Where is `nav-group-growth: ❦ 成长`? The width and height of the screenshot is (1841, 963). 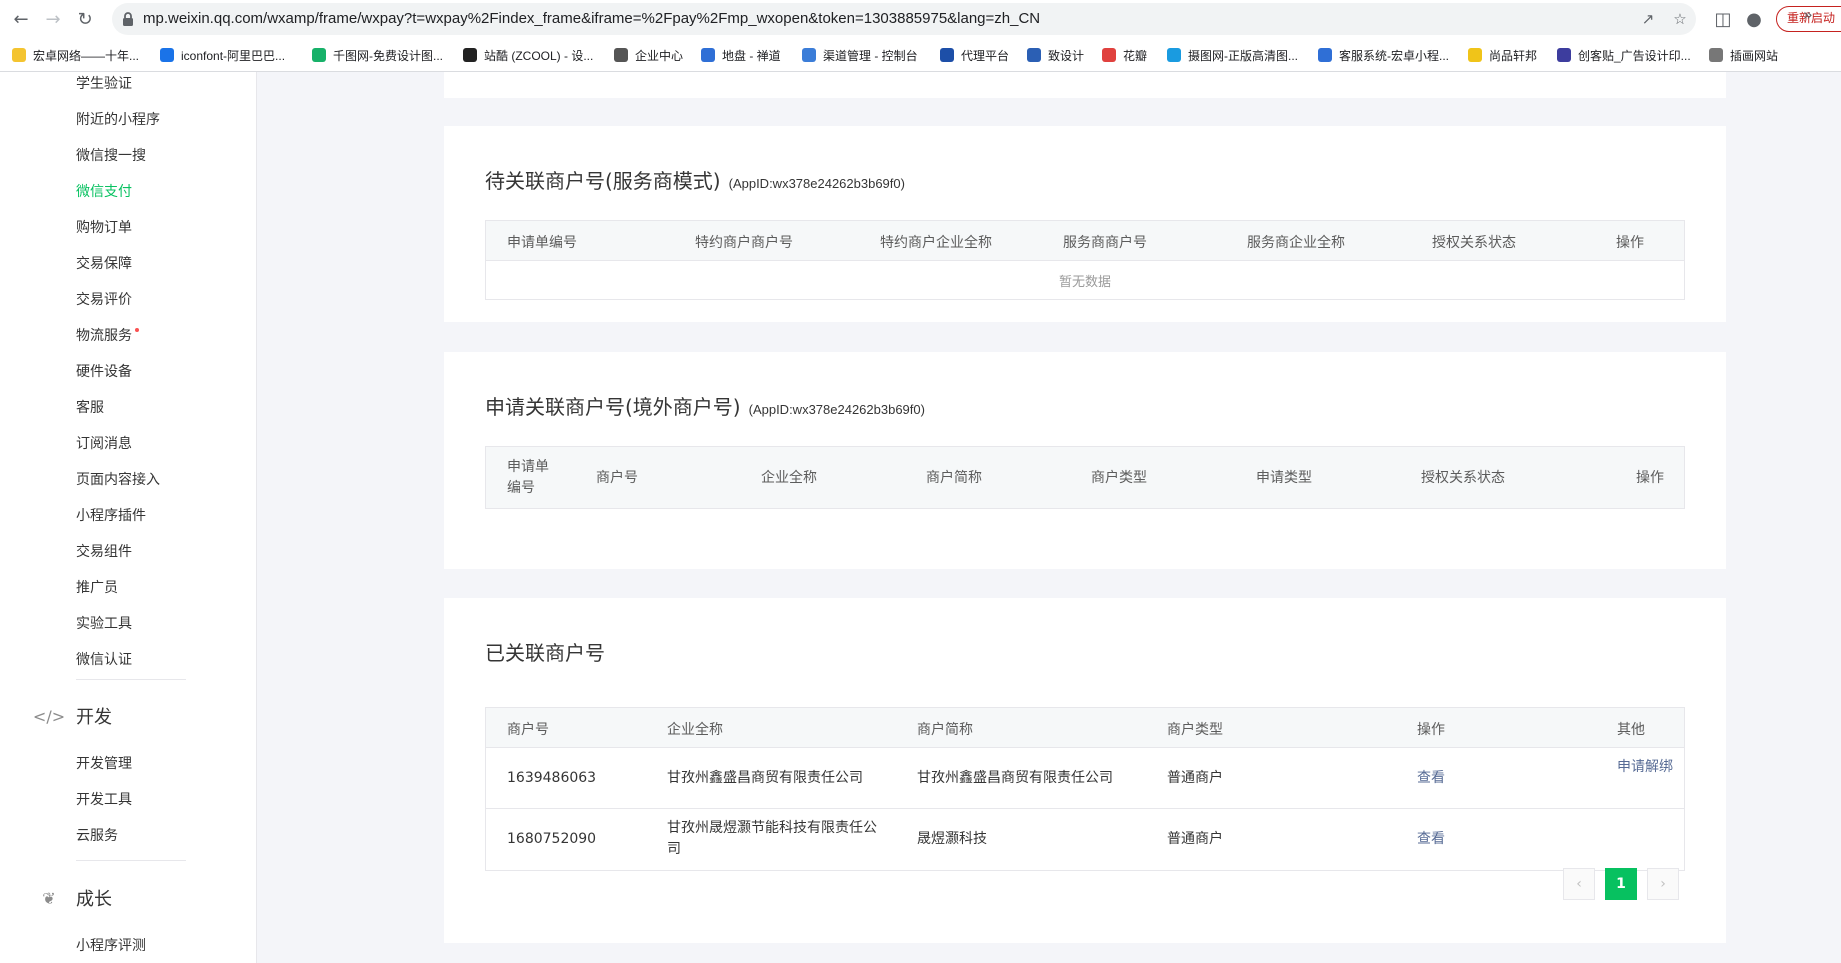
nav-group-growth: ❦ 成长 is located at coordinates (75, 898).